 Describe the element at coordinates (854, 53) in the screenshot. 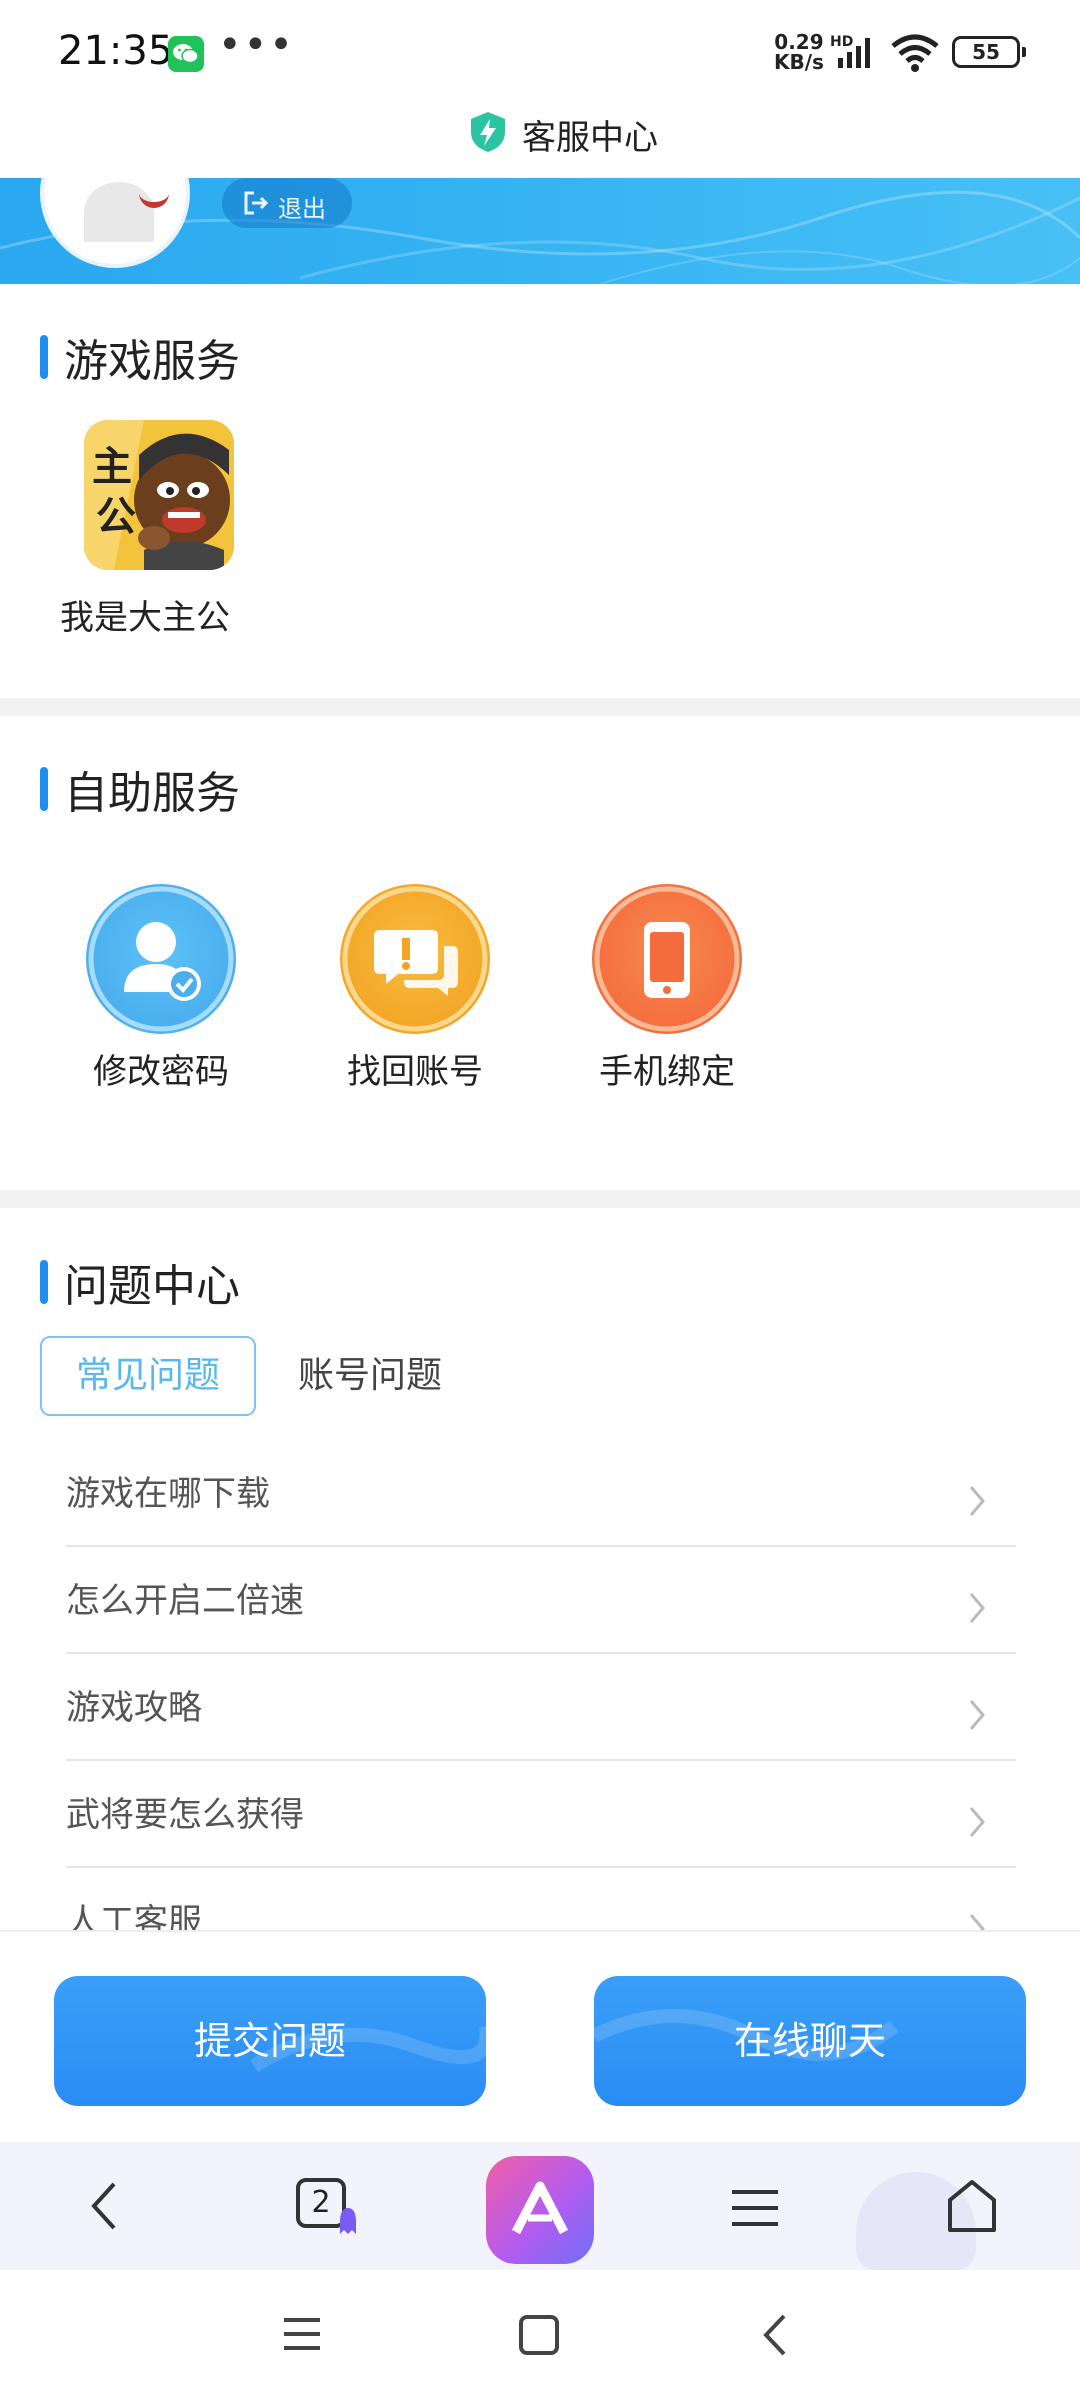

I see `signal-icon` at that location.